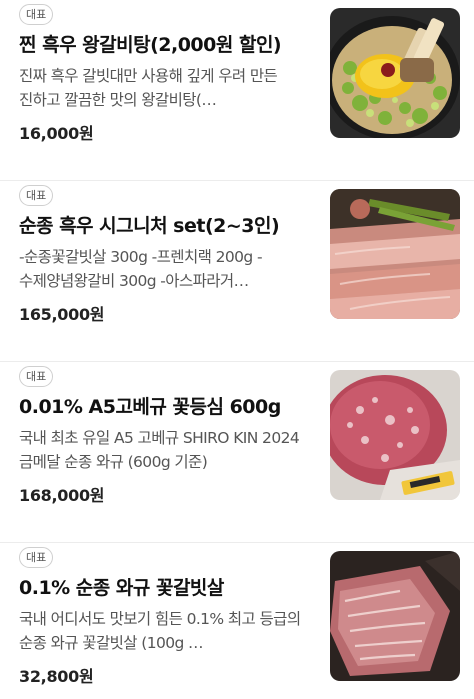 The width and height of the screenshot is (474, 699). I want to click on menu-item-title: 순종 흑우 시그니처 set(2~3인), so click(169, 224).